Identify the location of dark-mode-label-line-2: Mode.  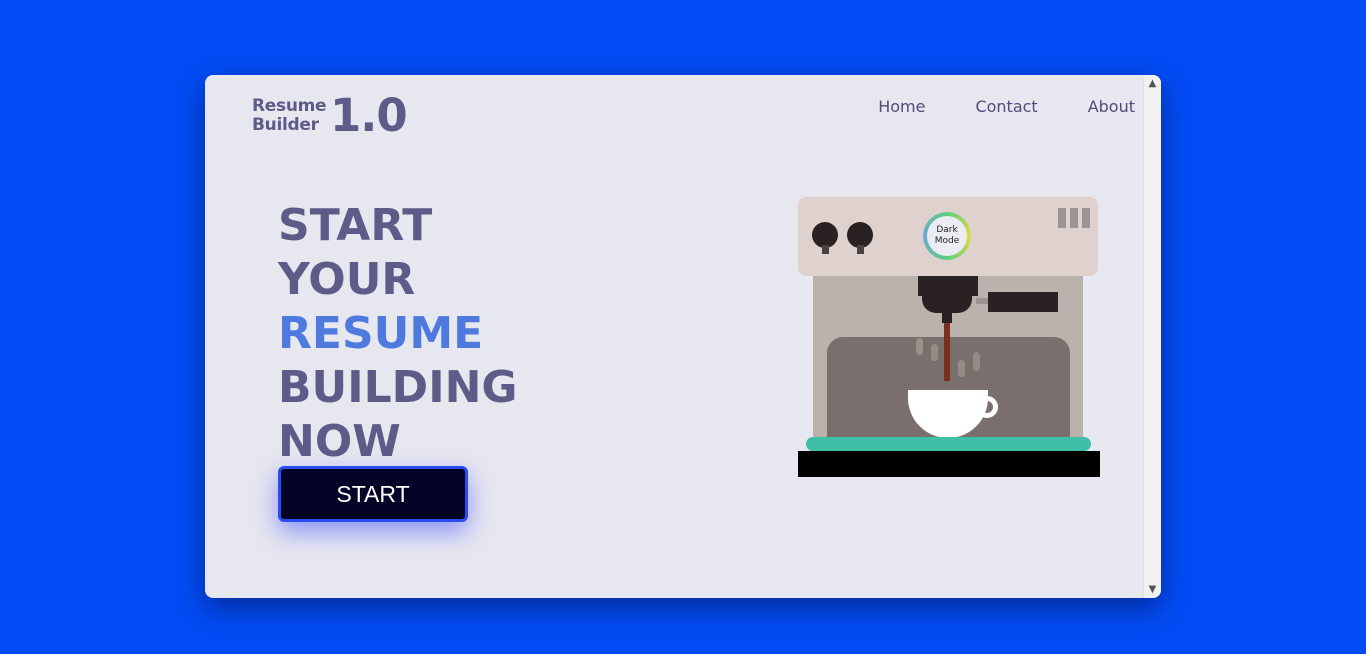
(947, 241).